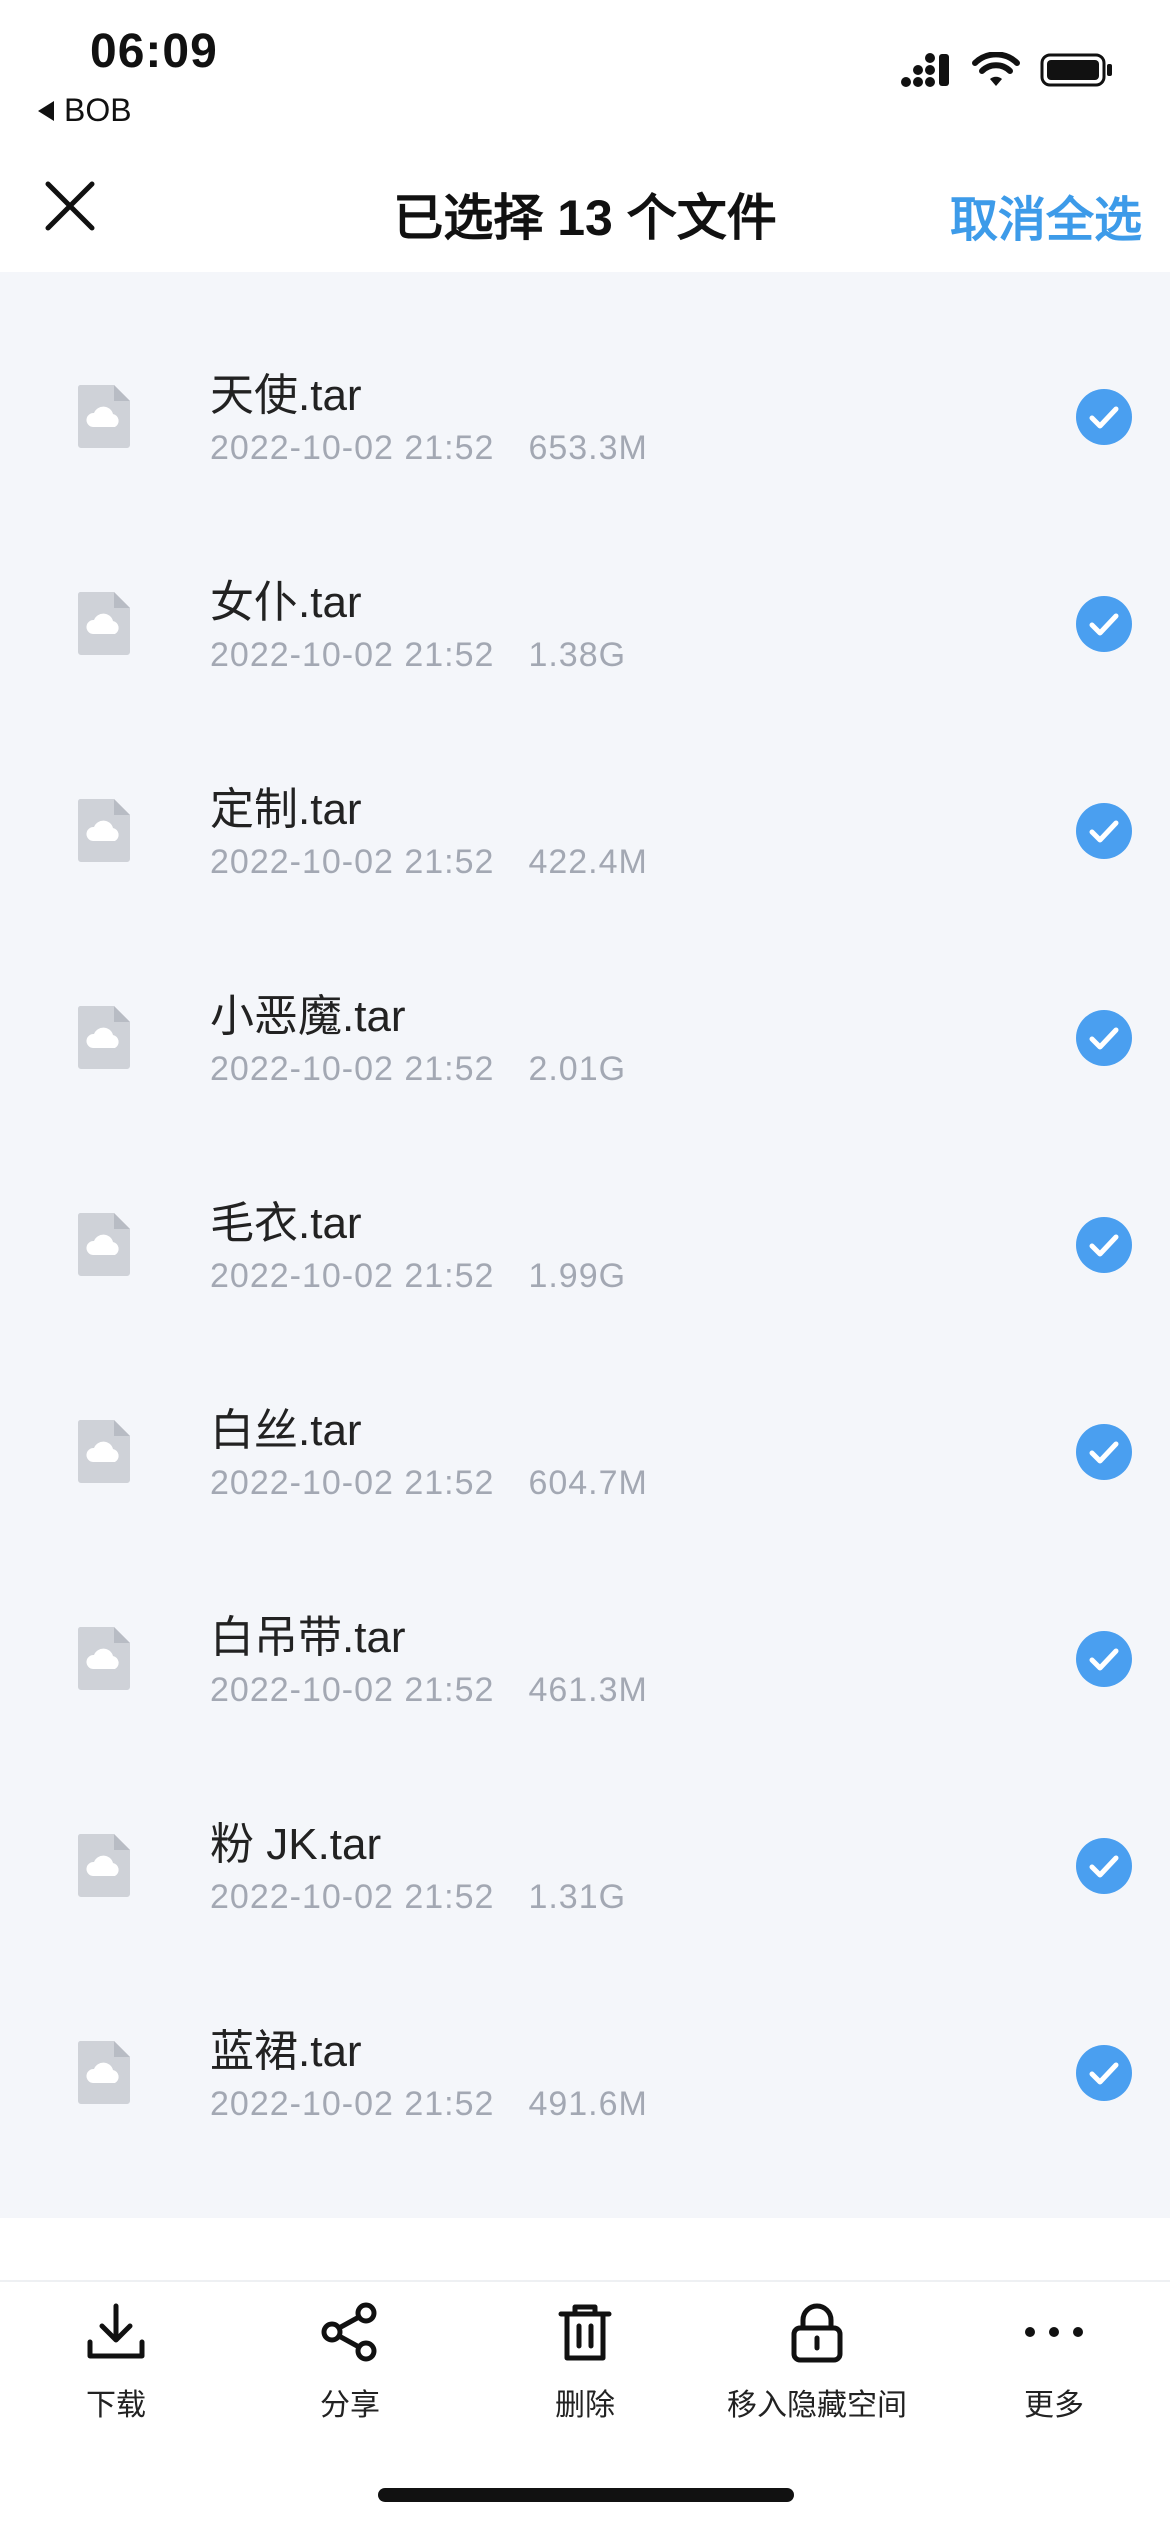 The width and height of the screenshot is (1170, 2532). Describe the element at coordinates (116, 2405) in the screenshot. I see `download-label: 下载` at that location.